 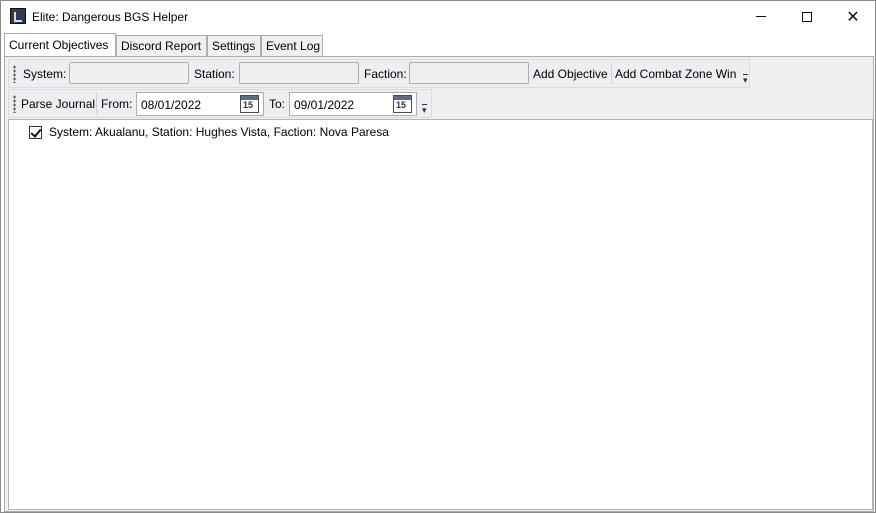 What do you see at coordinates (18, 16) in the screenshot?
I see `app-icon` at bounding box center [18, 16].